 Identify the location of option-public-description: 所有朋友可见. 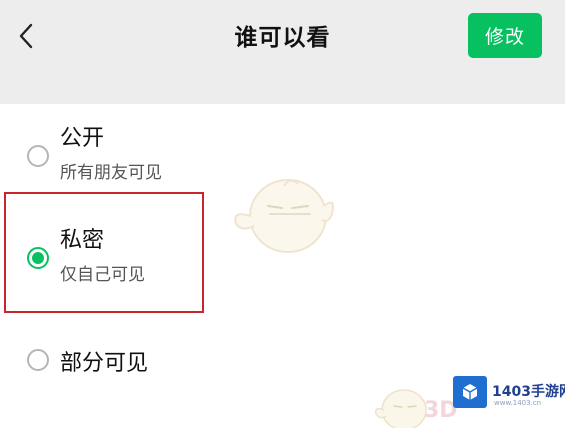
(111, 173).